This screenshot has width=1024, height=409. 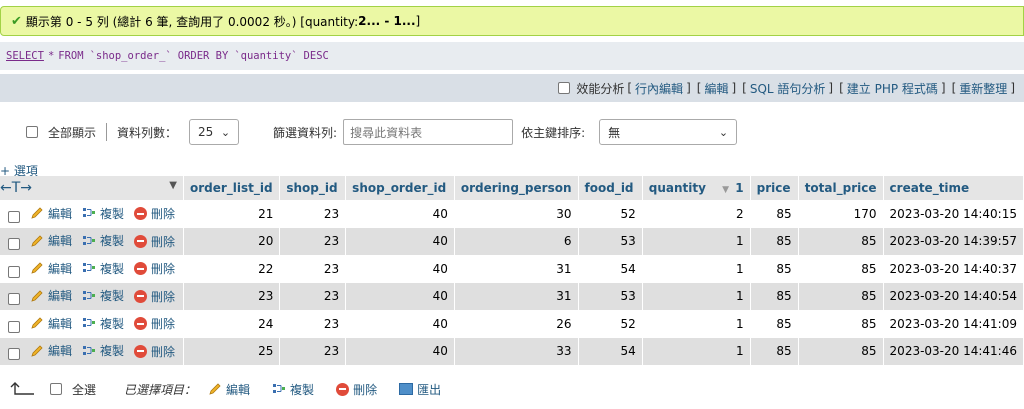 What do you see at coordinates (56, 389) in the screenshot?
I see `select-all-checkbox` at bounding box center [56, 389].